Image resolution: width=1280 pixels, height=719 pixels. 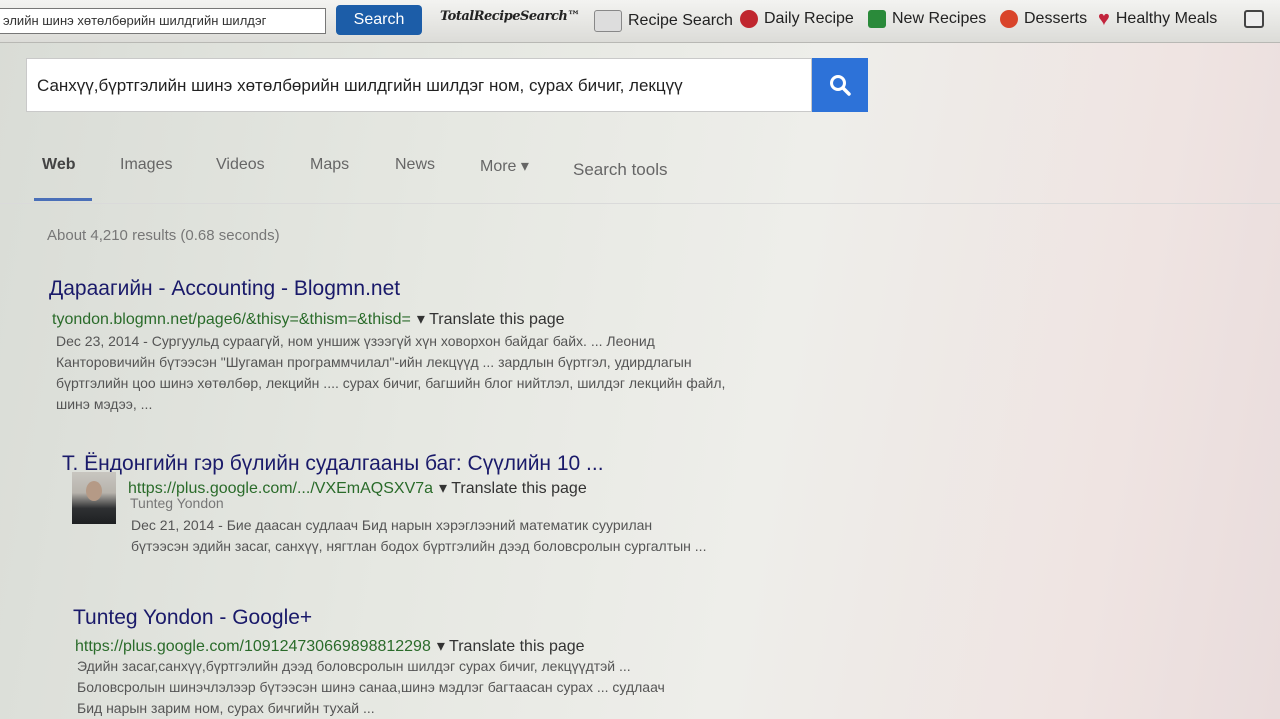 What do you see at coordinates (192, 618) in the screenshot?
I see `result-title: Tunteg Yondon - Google+` at bounding box center [192, 618].